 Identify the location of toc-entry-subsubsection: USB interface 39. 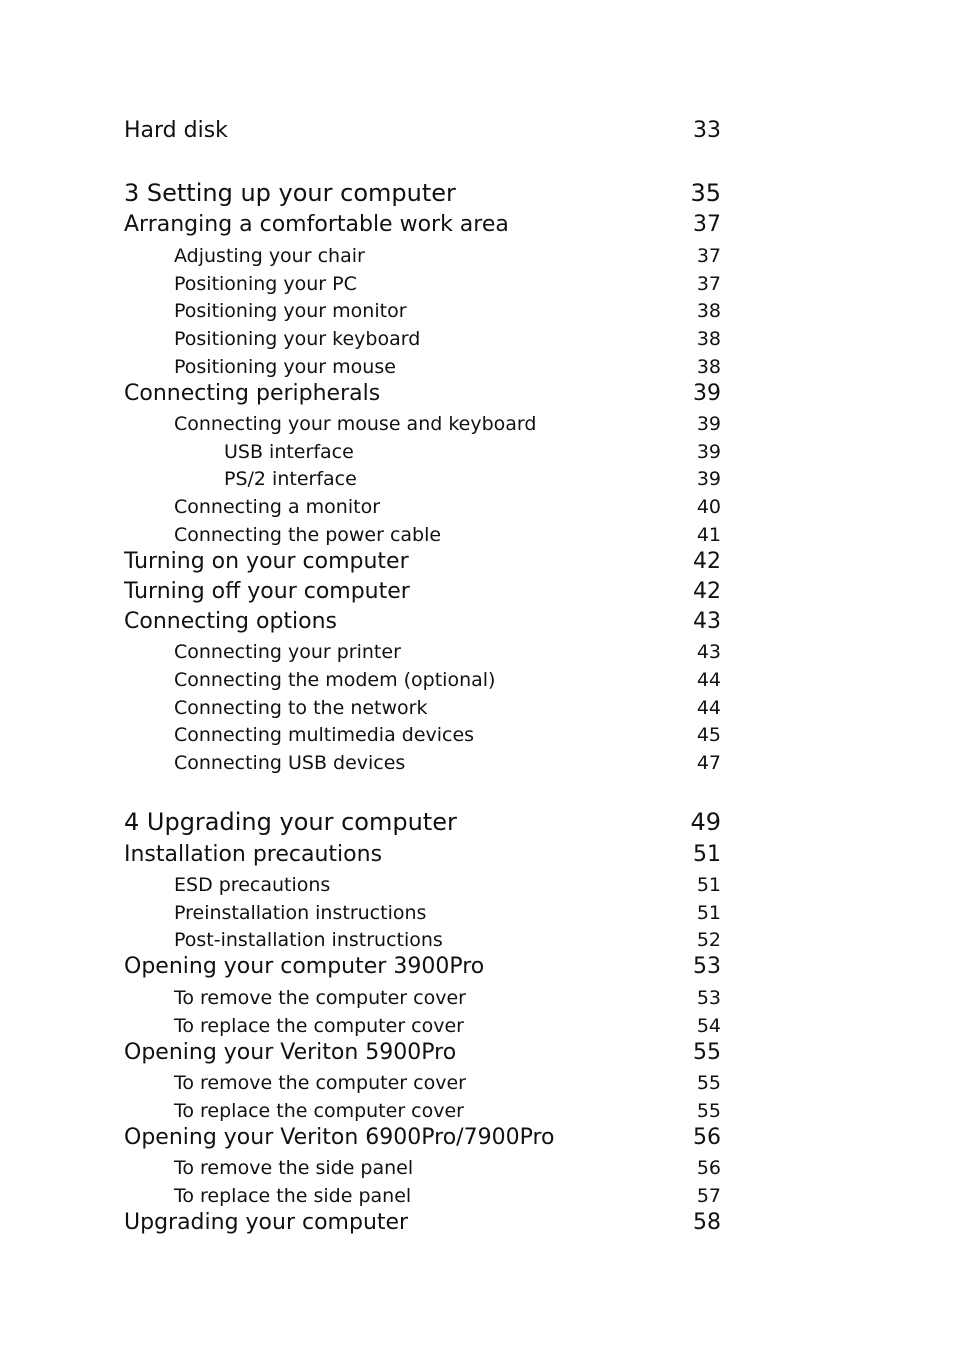
(422, 452).